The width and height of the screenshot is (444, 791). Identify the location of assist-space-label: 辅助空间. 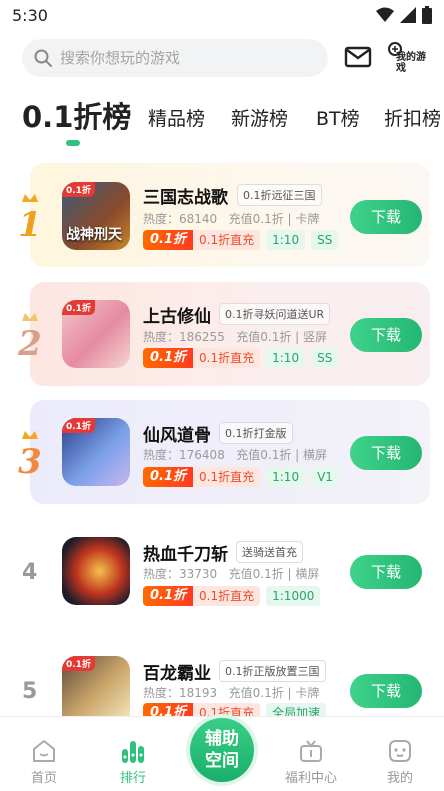
(222, 750).